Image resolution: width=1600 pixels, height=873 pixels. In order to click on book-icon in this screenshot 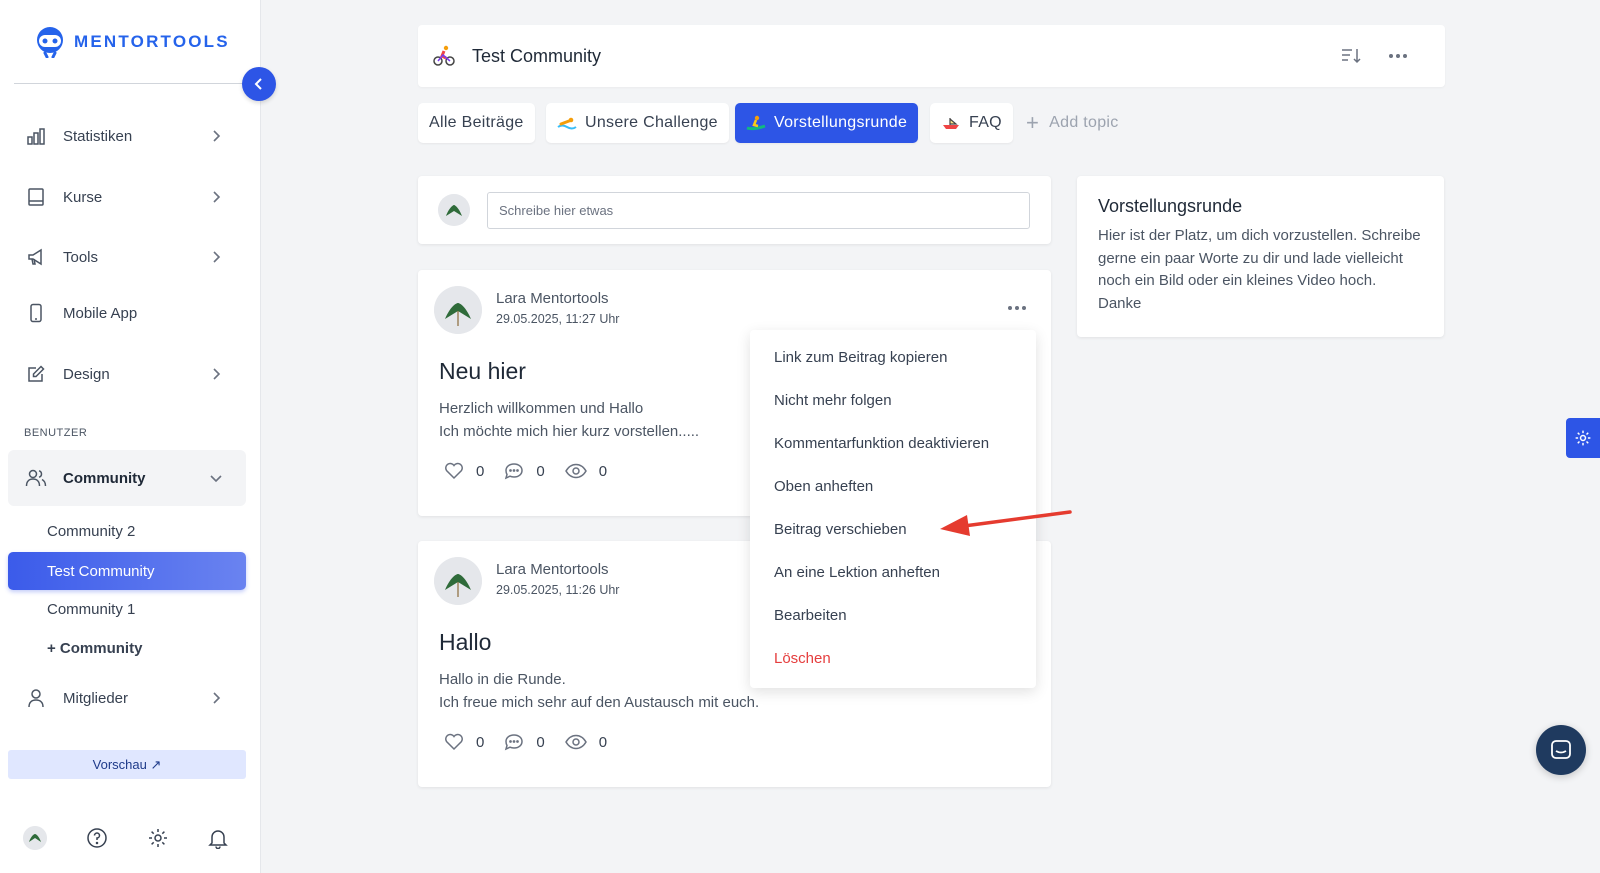, I will do `click(36, 197)`.